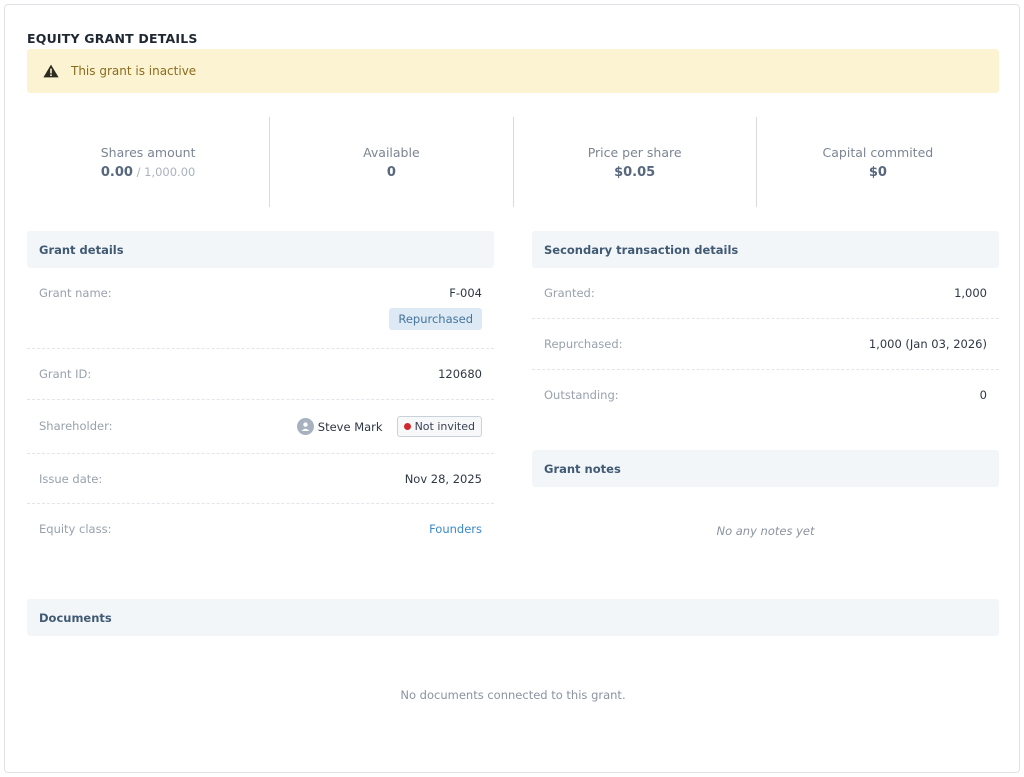 This screenshot has width=1024, height=777. Describe the element at coordinates (983, 395) in the screenshot. I see `outstanding-value: 0` at that location.